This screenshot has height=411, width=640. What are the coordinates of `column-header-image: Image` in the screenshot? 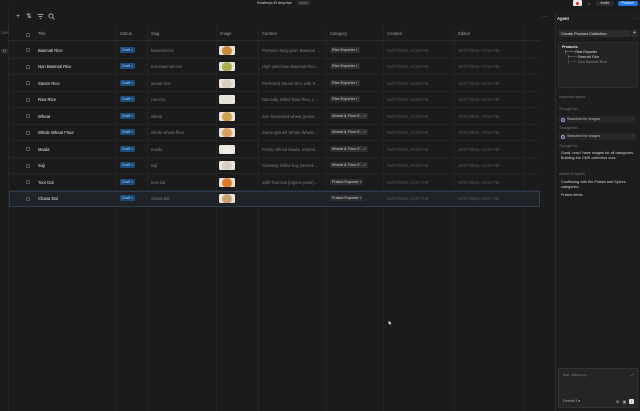 It's located at (226, 33).